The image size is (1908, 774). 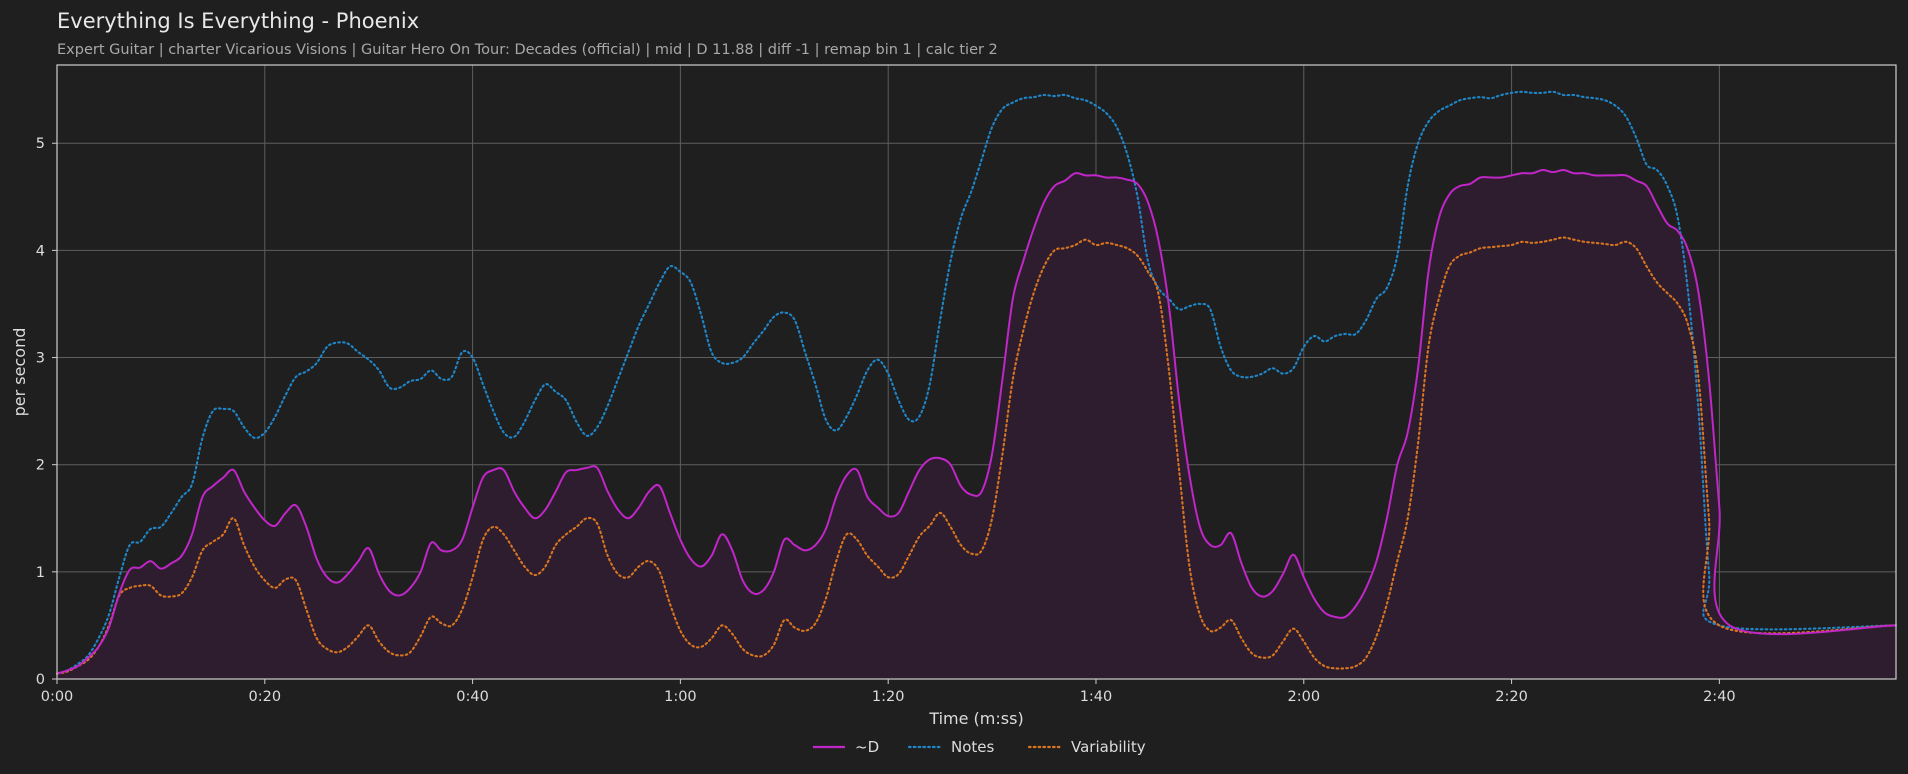 What do you see at coordinates (888, 697) in the screenshot?
I see `x-tick-label: 1:20` at bounding box center [888, 697].